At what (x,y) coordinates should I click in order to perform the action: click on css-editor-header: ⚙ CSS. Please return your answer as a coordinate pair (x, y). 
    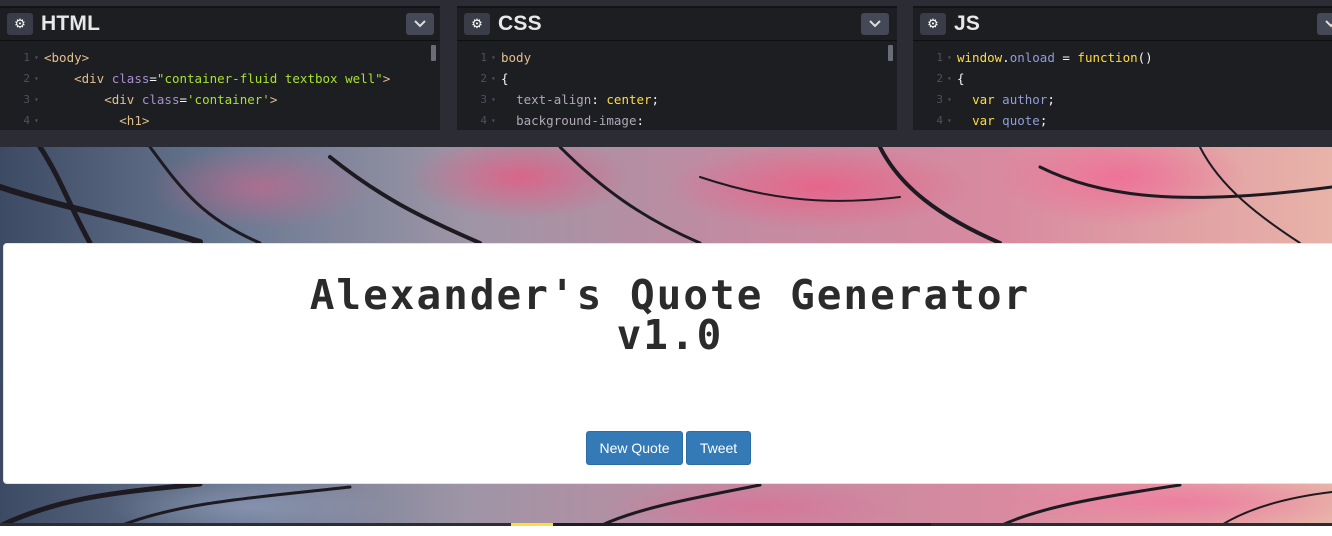
    Looking at the image, I should click on (677, 24).